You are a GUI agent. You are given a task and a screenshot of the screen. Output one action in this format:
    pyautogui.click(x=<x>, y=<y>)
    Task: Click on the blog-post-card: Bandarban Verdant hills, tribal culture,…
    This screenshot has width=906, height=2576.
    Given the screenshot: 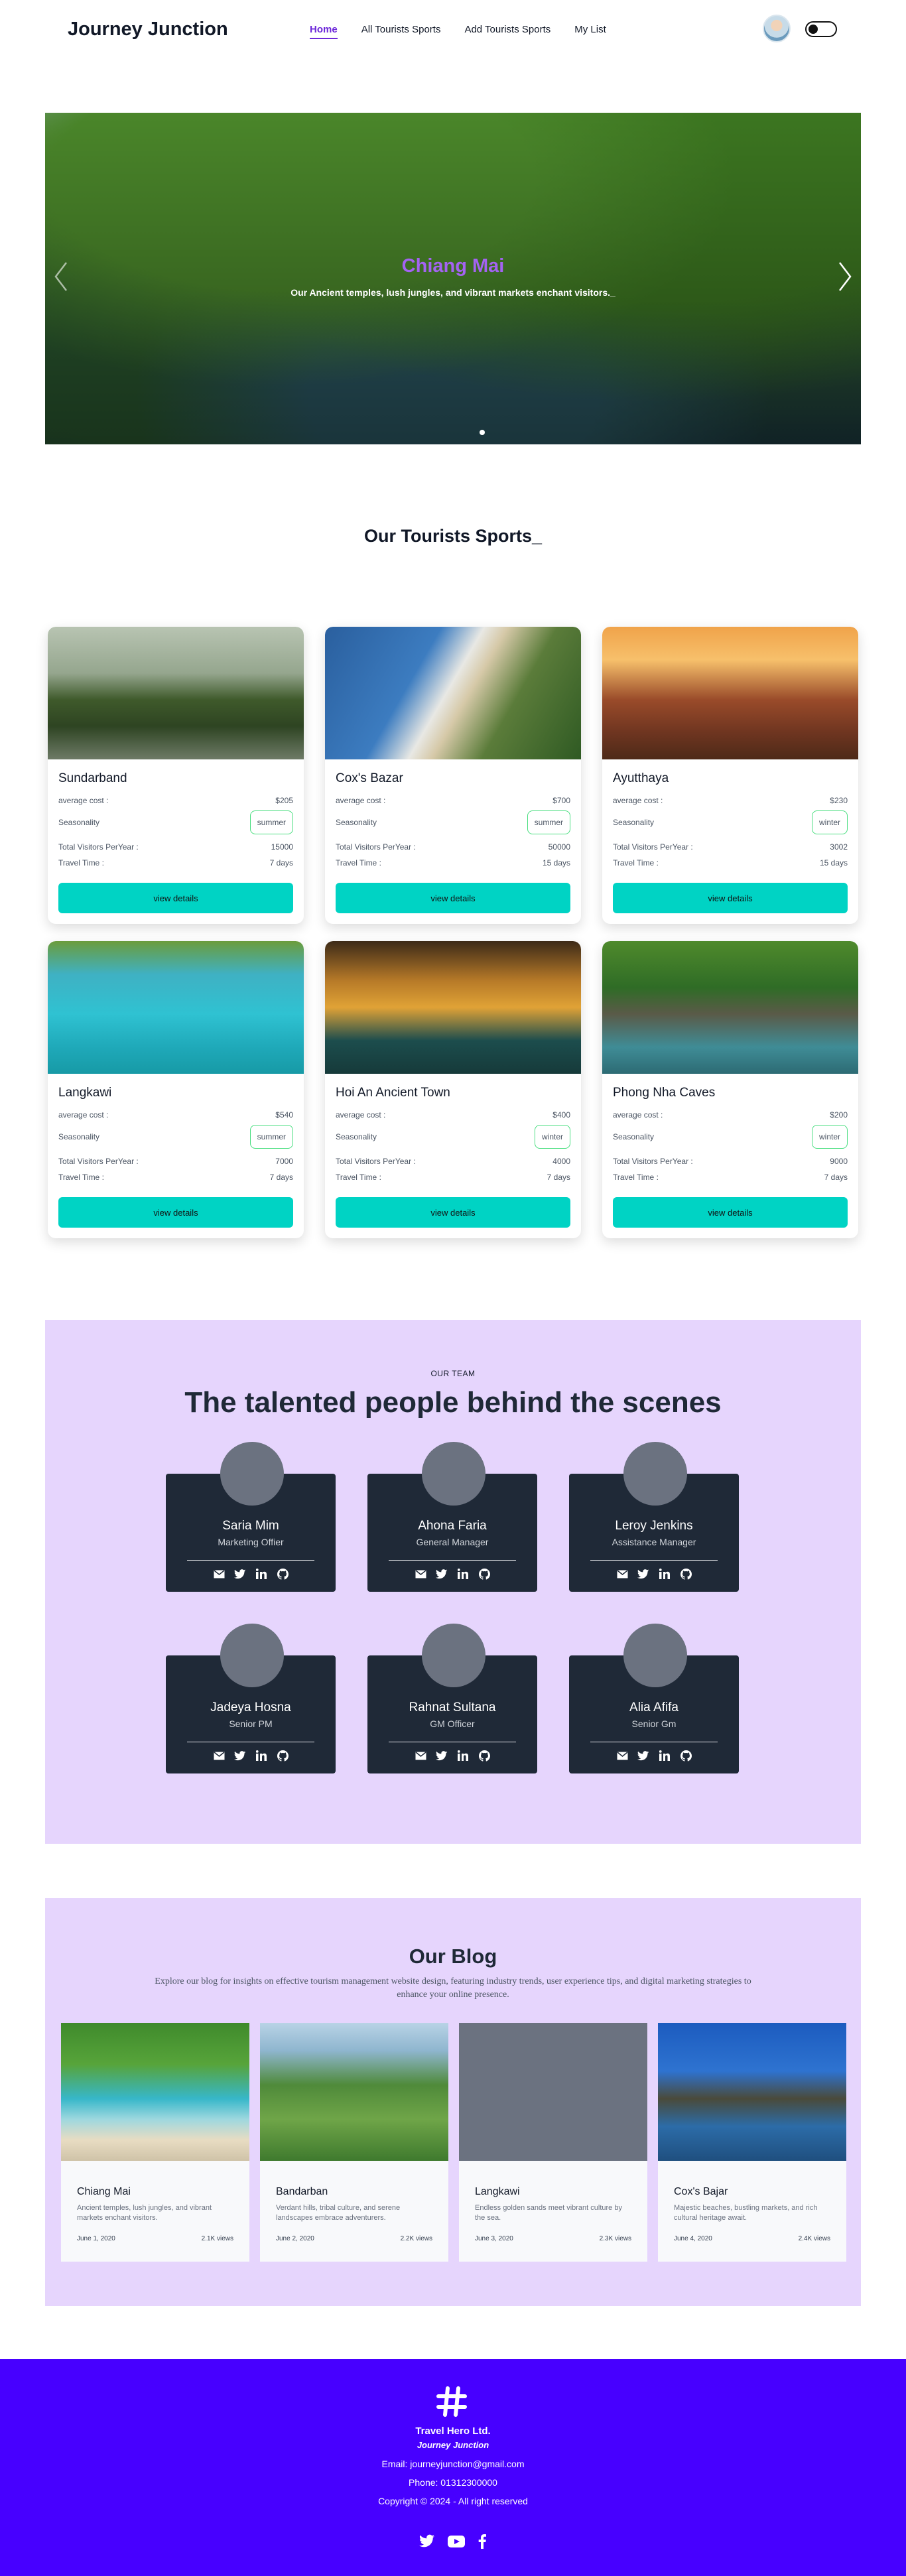 What is the action you would take?
    pyautogui.click(x=354, y=2143)
    